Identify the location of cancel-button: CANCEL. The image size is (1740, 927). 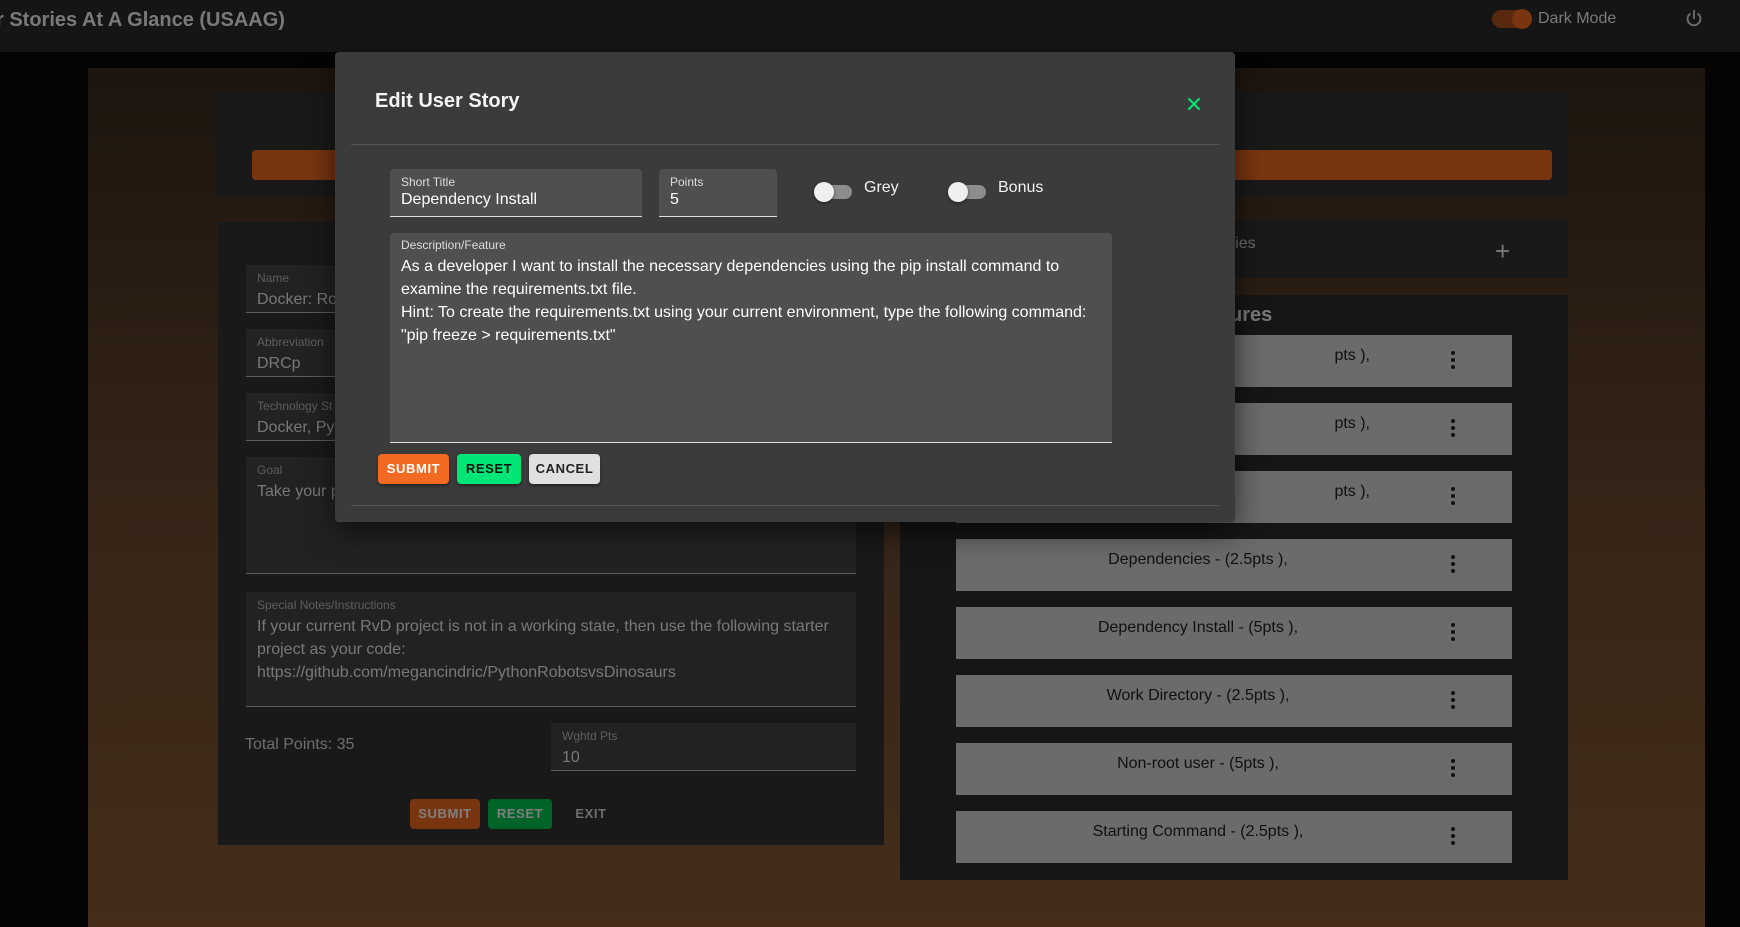
(564, 469).